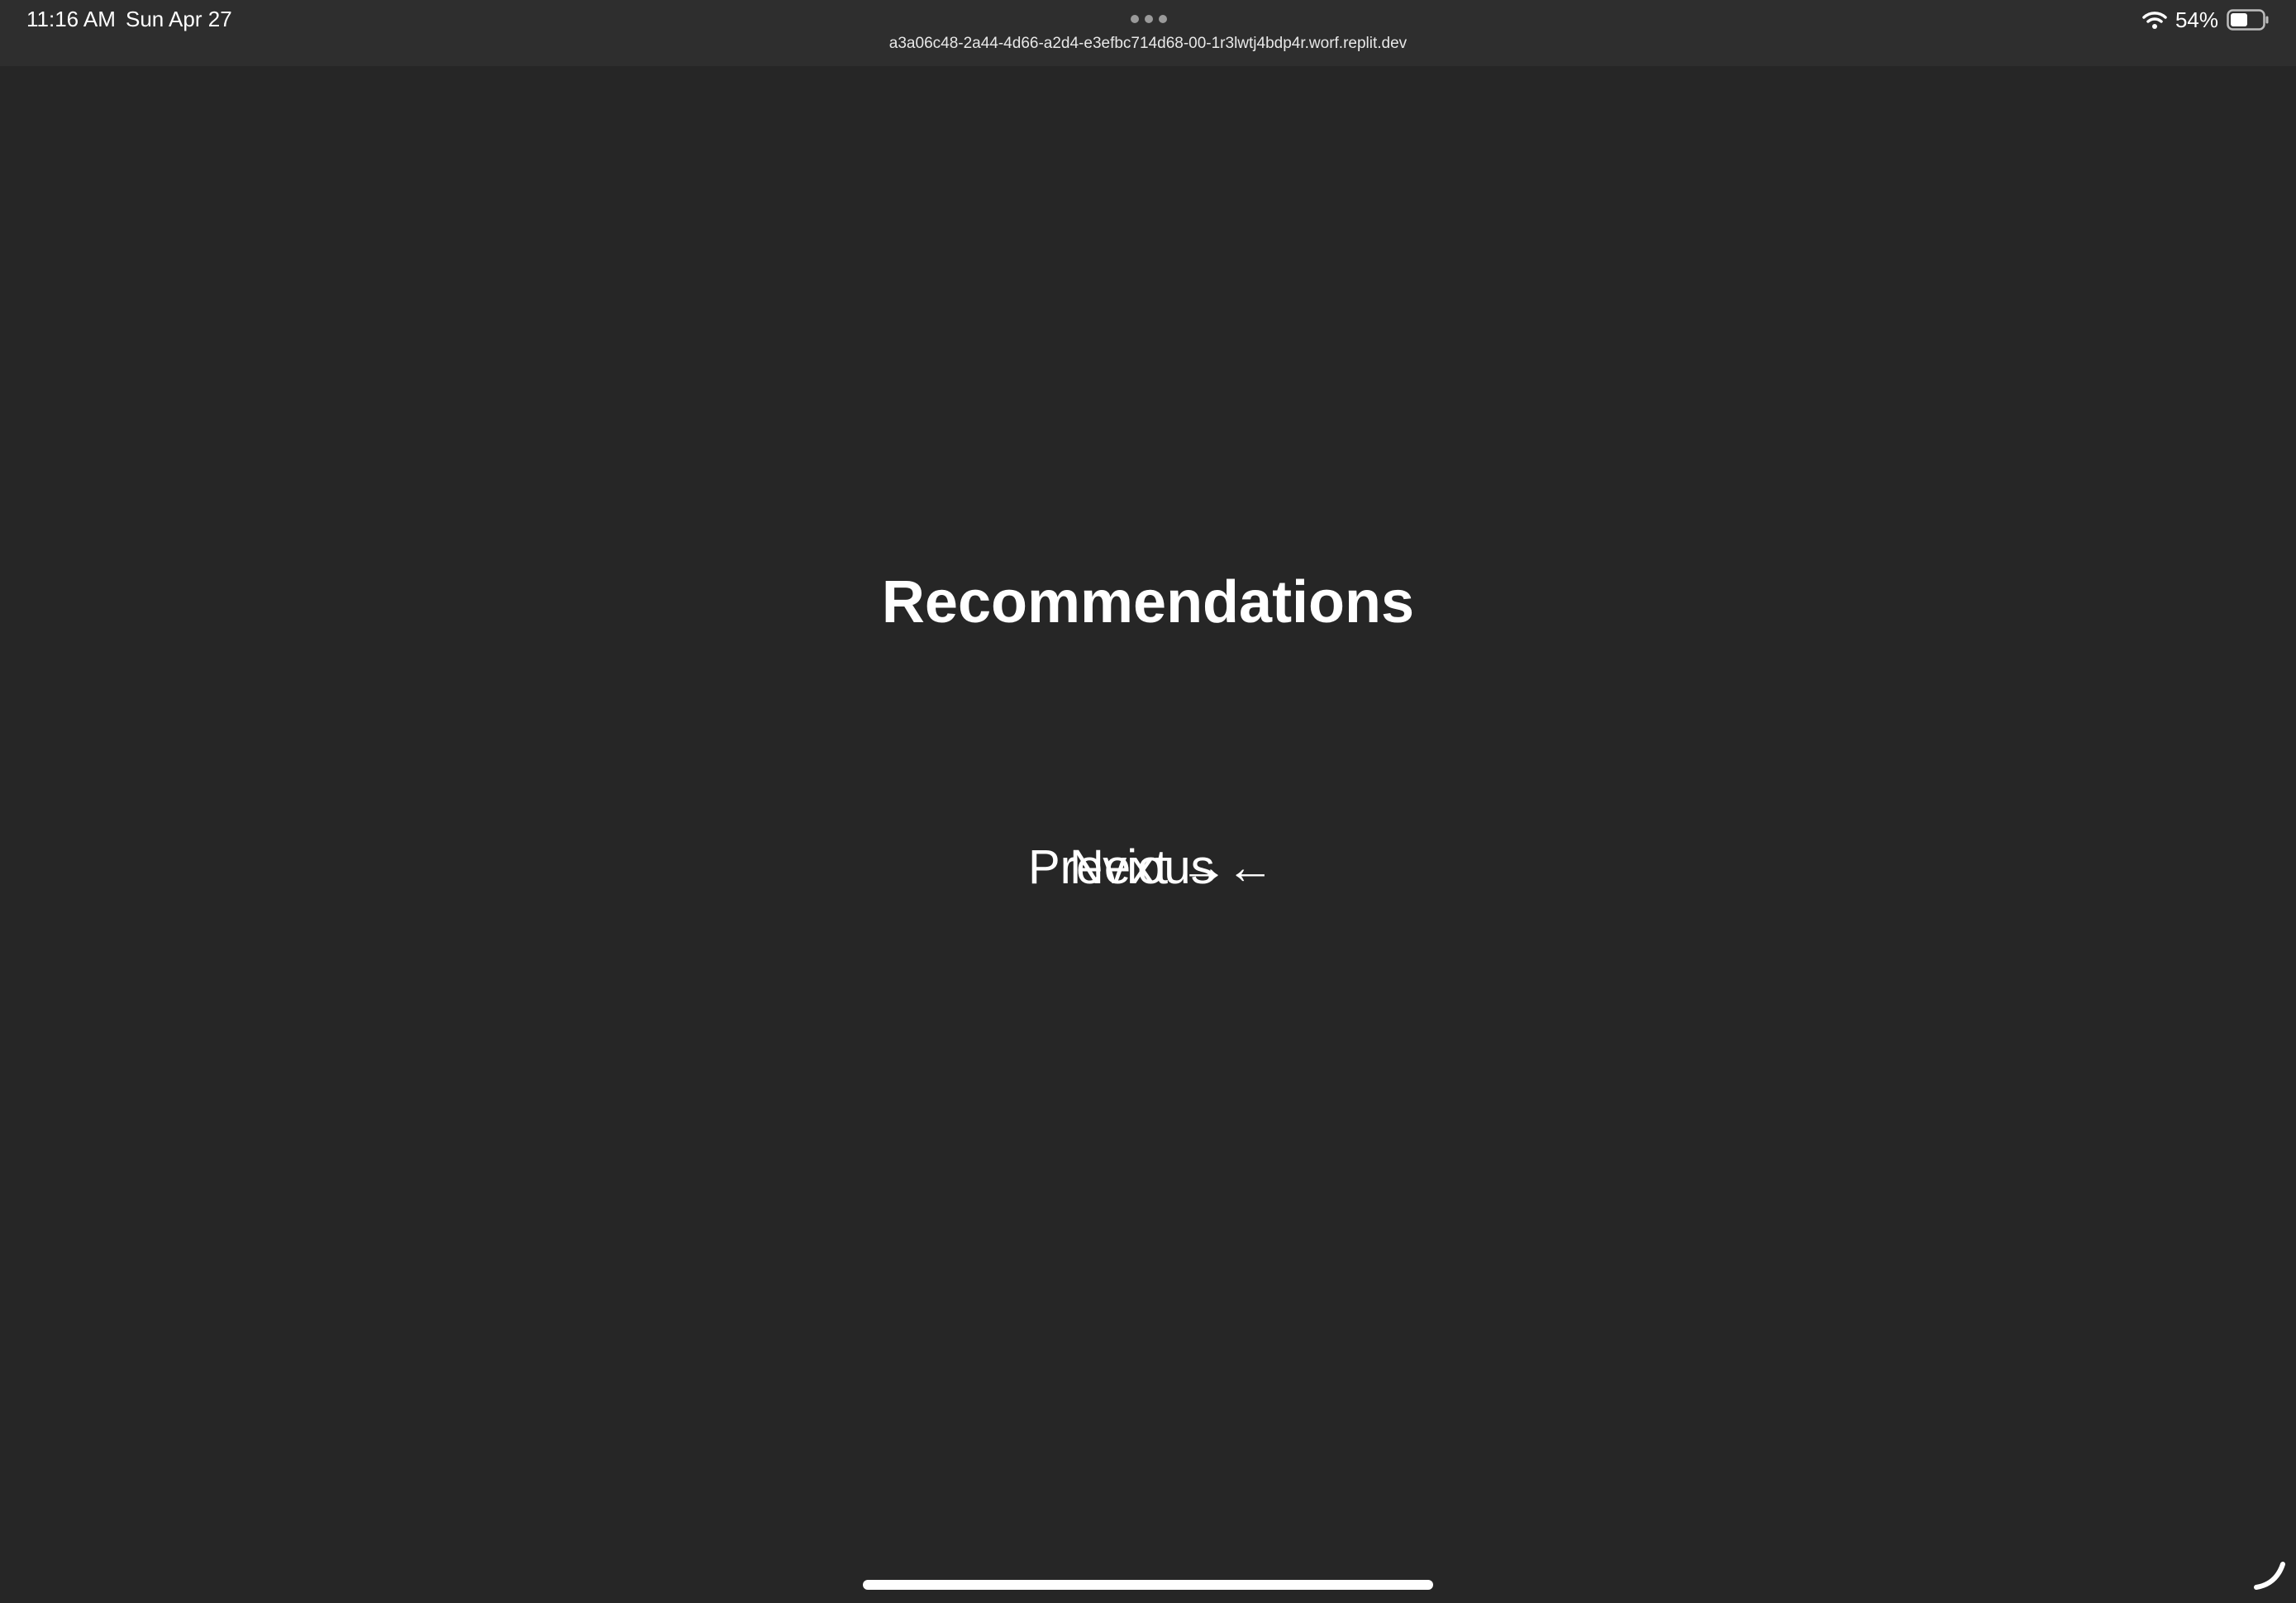  Describe the element at coordinates (179, 19) in the screenshot. I see `status-date: Sun Apr 27` at that location.